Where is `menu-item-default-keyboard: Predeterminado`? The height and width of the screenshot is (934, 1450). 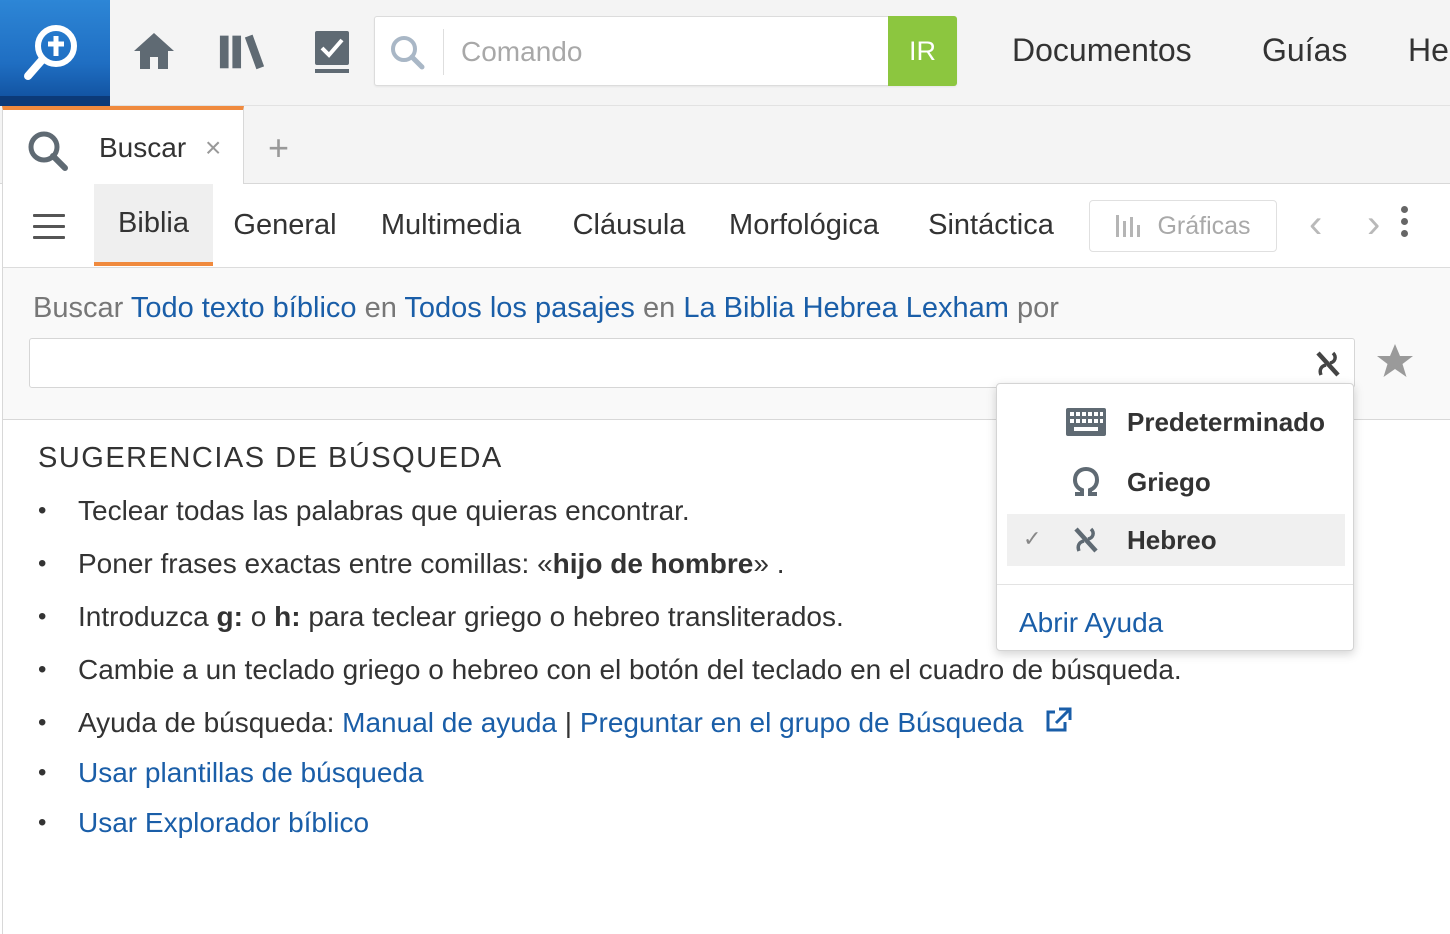
menu-item-default-keyboard: Predeterminado is located at coordinates (1176, 422).